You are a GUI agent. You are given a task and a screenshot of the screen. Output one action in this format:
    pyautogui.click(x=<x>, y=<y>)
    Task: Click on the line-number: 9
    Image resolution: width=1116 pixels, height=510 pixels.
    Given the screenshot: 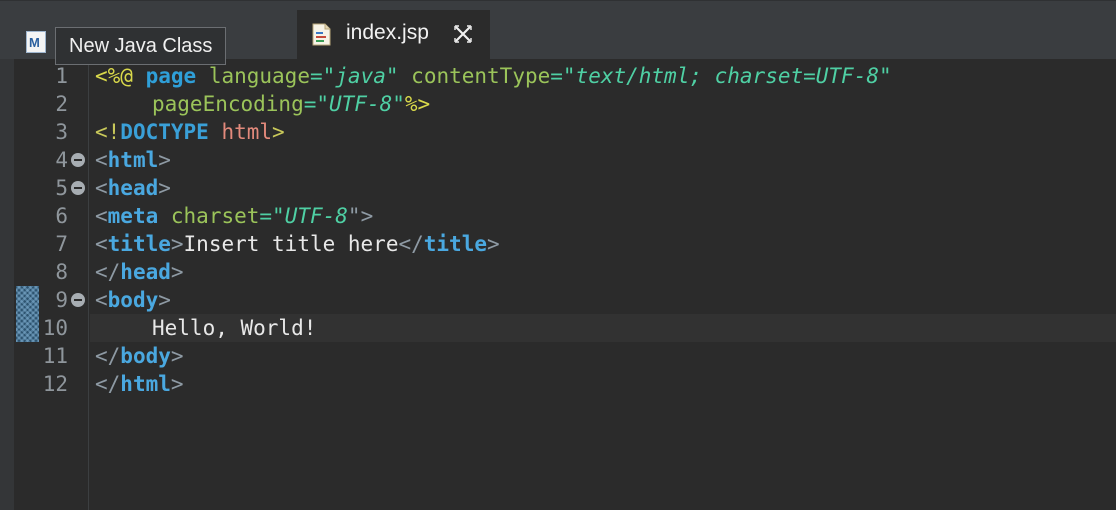 What is the action you would take?
    pyautogui.click(x=61, y=300)
    